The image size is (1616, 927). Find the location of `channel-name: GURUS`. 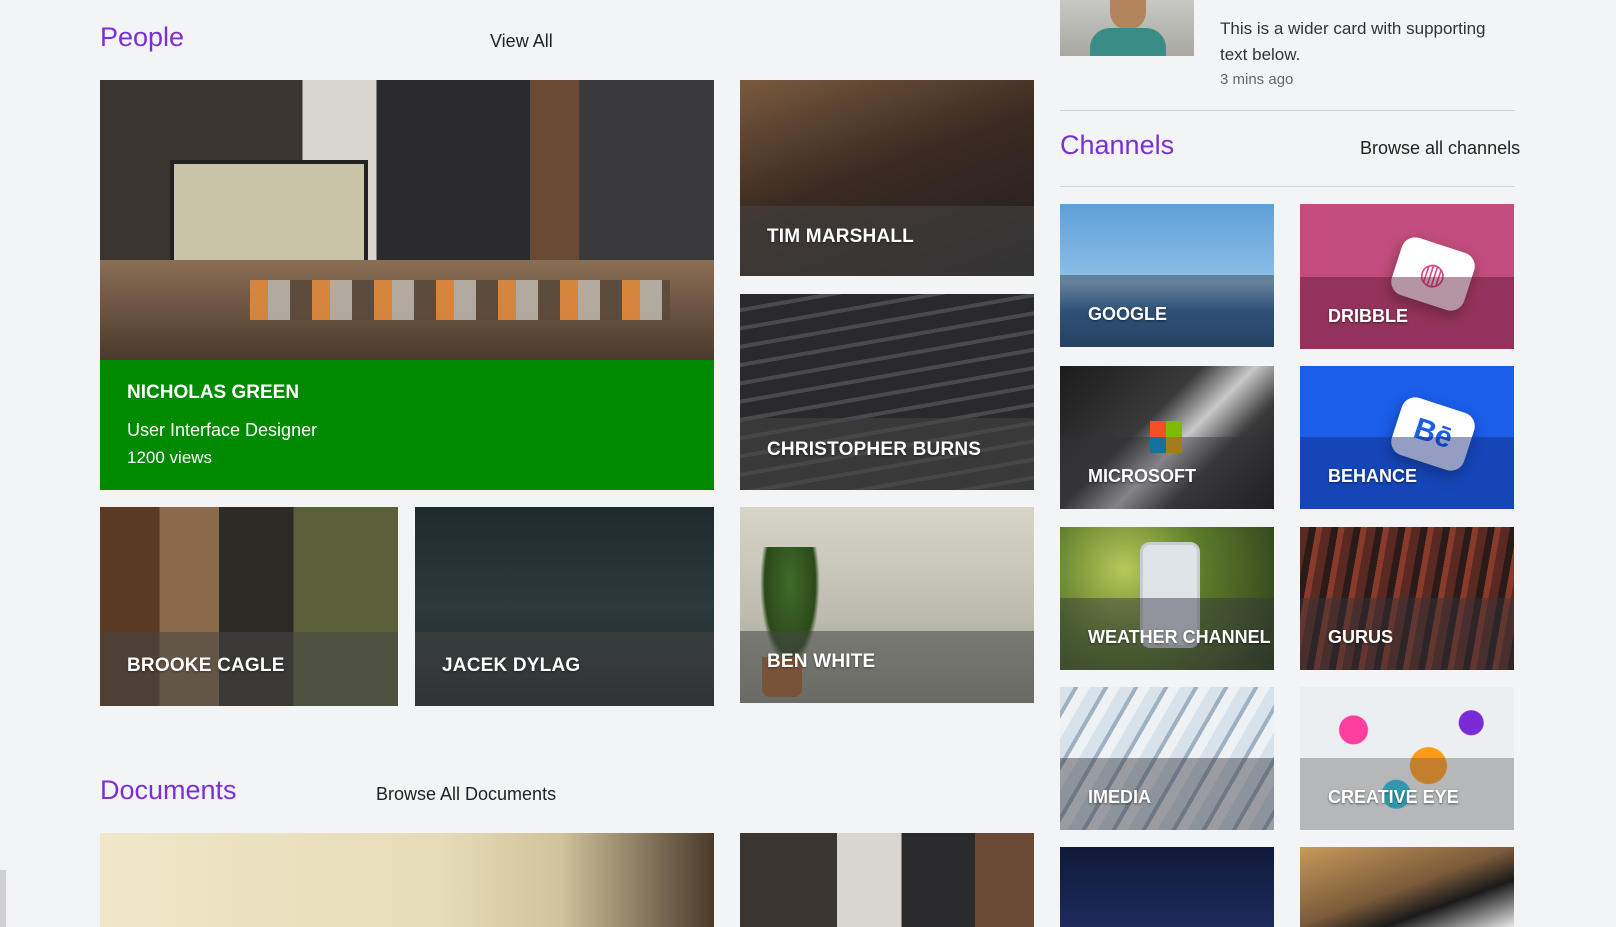

channel-name: GURUS is located at coordinates (1361, 637).